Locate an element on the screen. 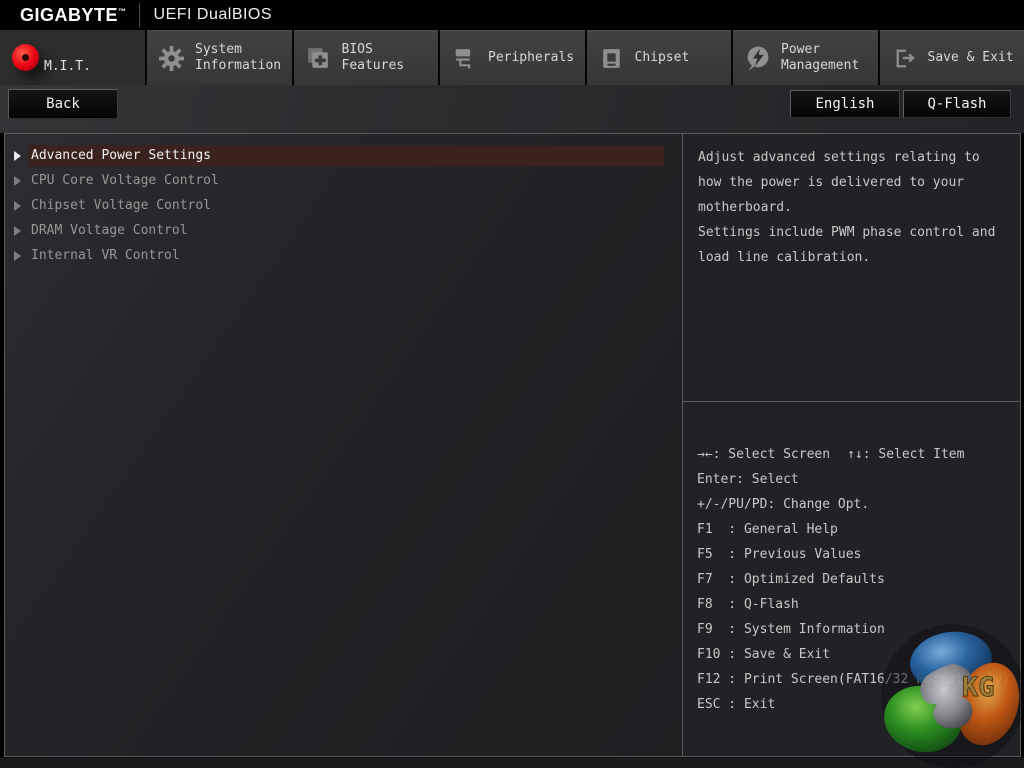 The width and height of the screenshot is (1024, 768). legend-row: F9 : System Information is located at coordinates (791, 629).